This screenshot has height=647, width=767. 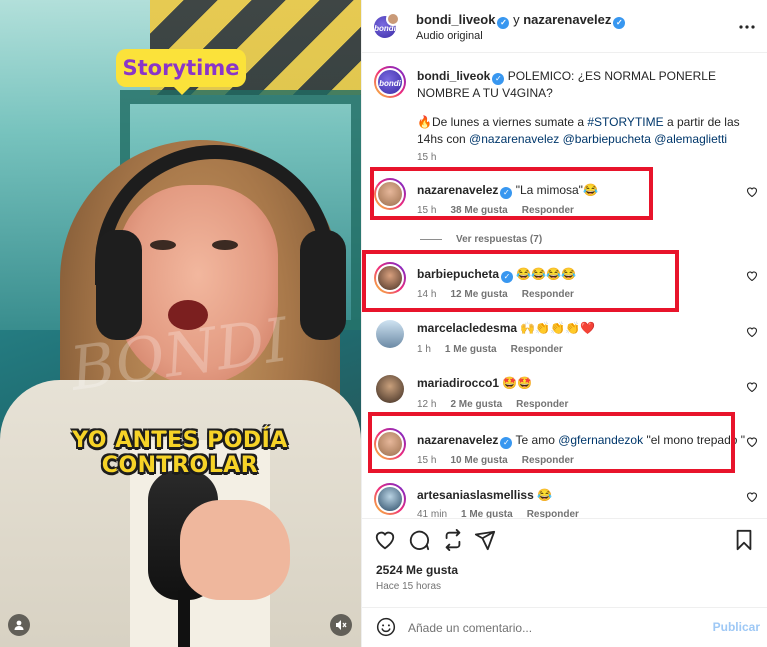 What do you see at coordinates (180, 440) in the screenshot?
I see `caption-line-1: YO ANTES PODÍA` at bounding box center [180, 440].